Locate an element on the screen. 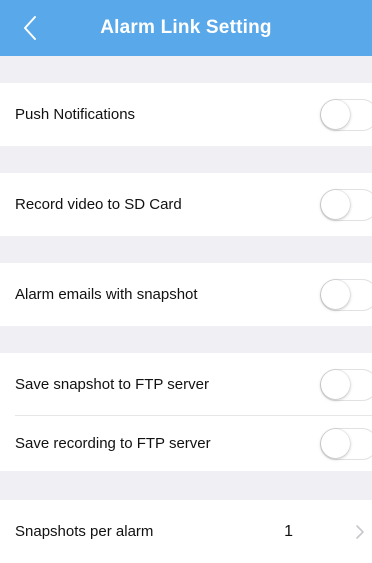 The image size is (372, 563). alarm-emails-toggle is located at coordinates (346, 294).